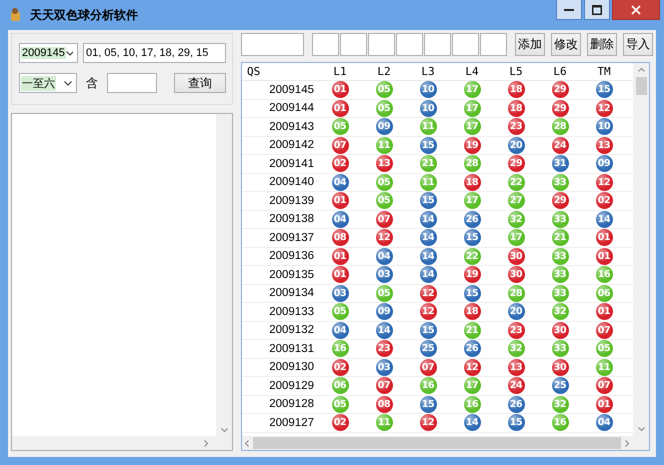 This screenshot has height=465, width=664. I want to click on query-button: 查询, so click(200, 83).